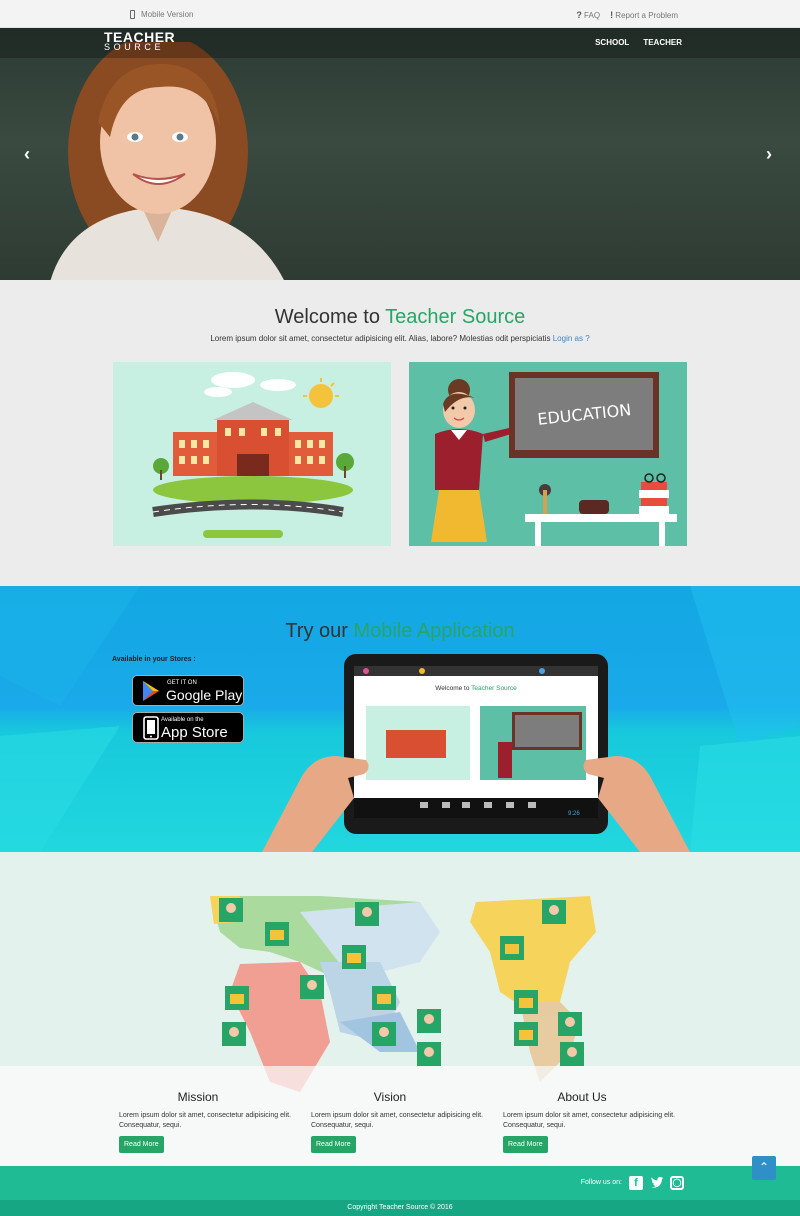 This screenshot has width=800, height=1216. What do you see at coordinates (612, 42) in the screenshot?
I see `nav-item-school: SCHOOL` at bounding box center [612, 42].